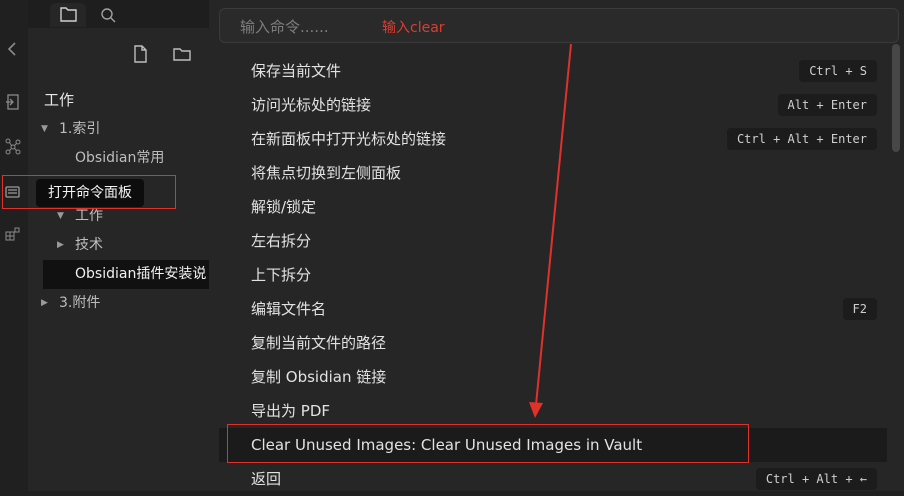  What do you see at coordinates (296, 71) in the screenshot?
I see `command-label: 保存当前文件` at bounding box center [296, 71].